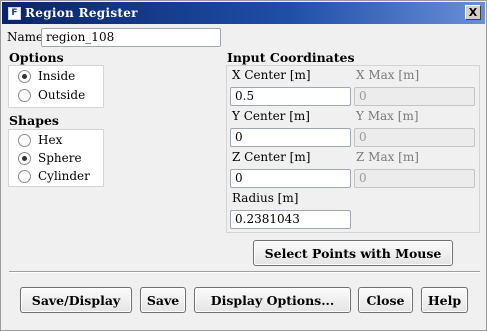 This screenshot has width=487, height=331. I want to click on z-max-input: 0, so click(414, 178).